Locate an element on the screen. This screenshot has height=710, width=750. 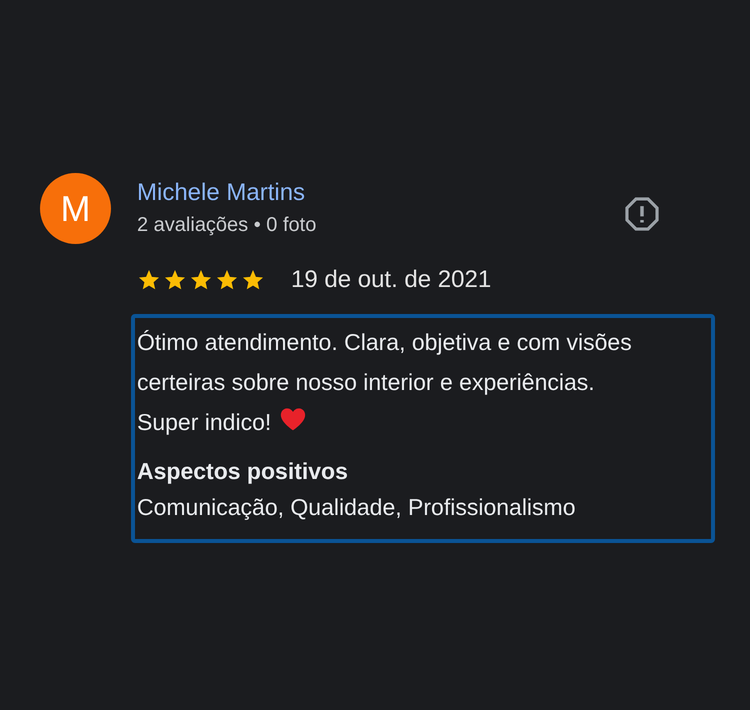
highlights-text: Comunicação, Qualidade, Profissionalismo is located at coordinates (356, 507).